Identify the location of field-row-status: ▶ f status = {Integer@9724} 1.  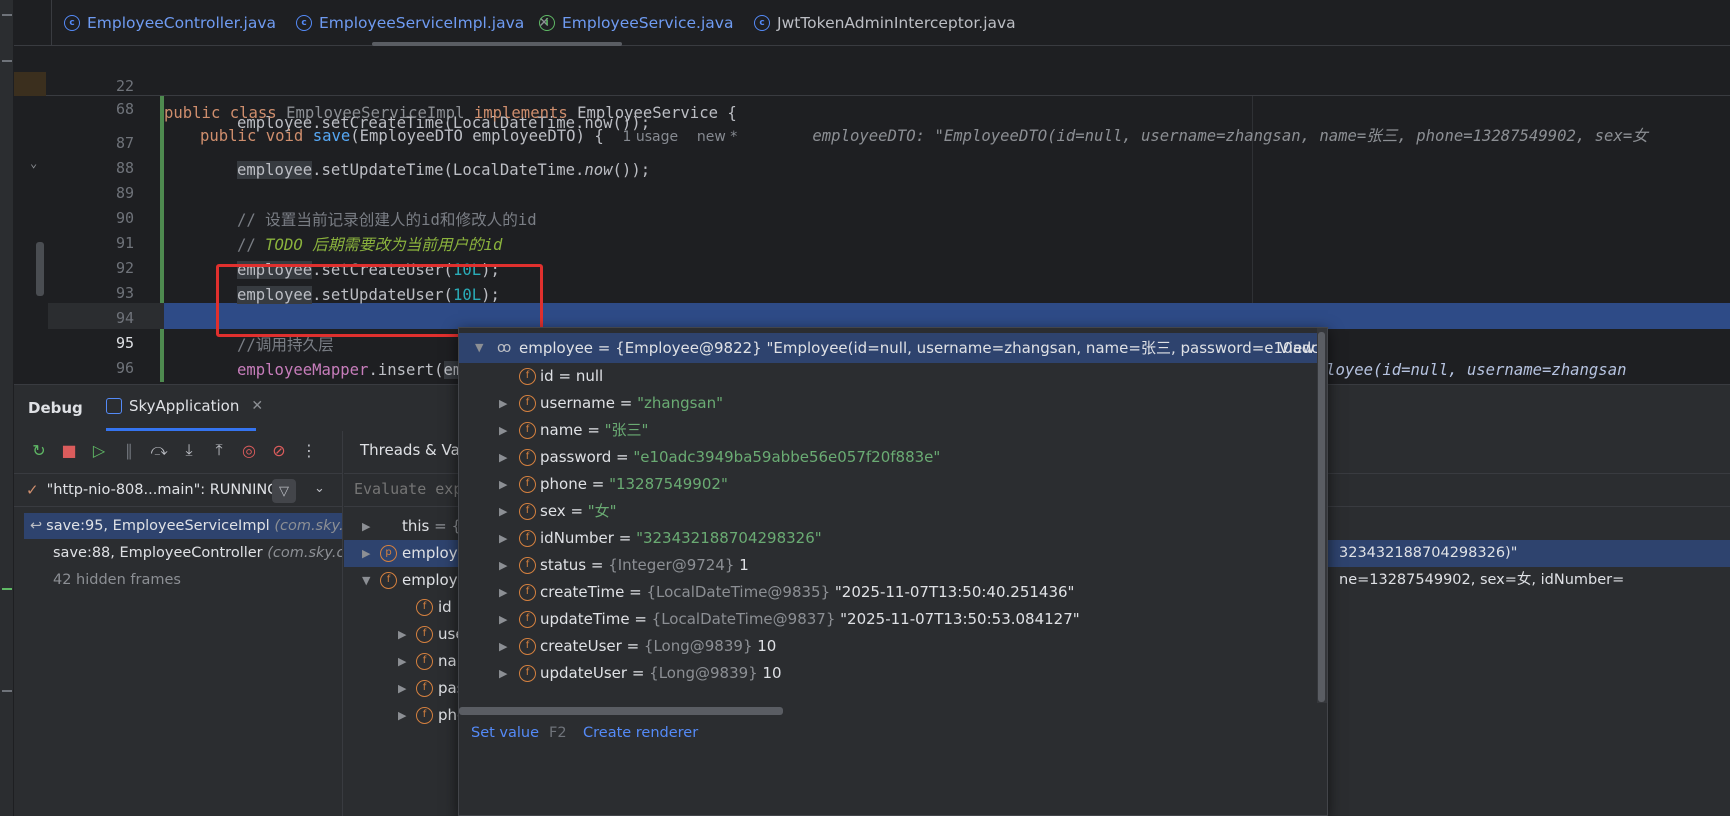
(888, 565).